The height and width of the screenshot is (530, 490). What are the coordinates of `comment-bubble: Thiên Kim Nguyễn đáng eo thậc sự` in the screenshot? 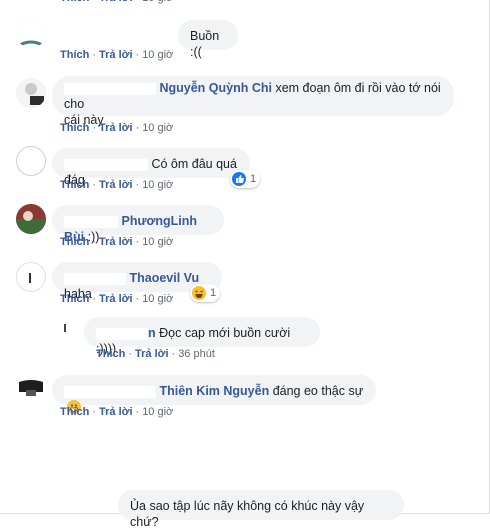 It's located at (214, 394).